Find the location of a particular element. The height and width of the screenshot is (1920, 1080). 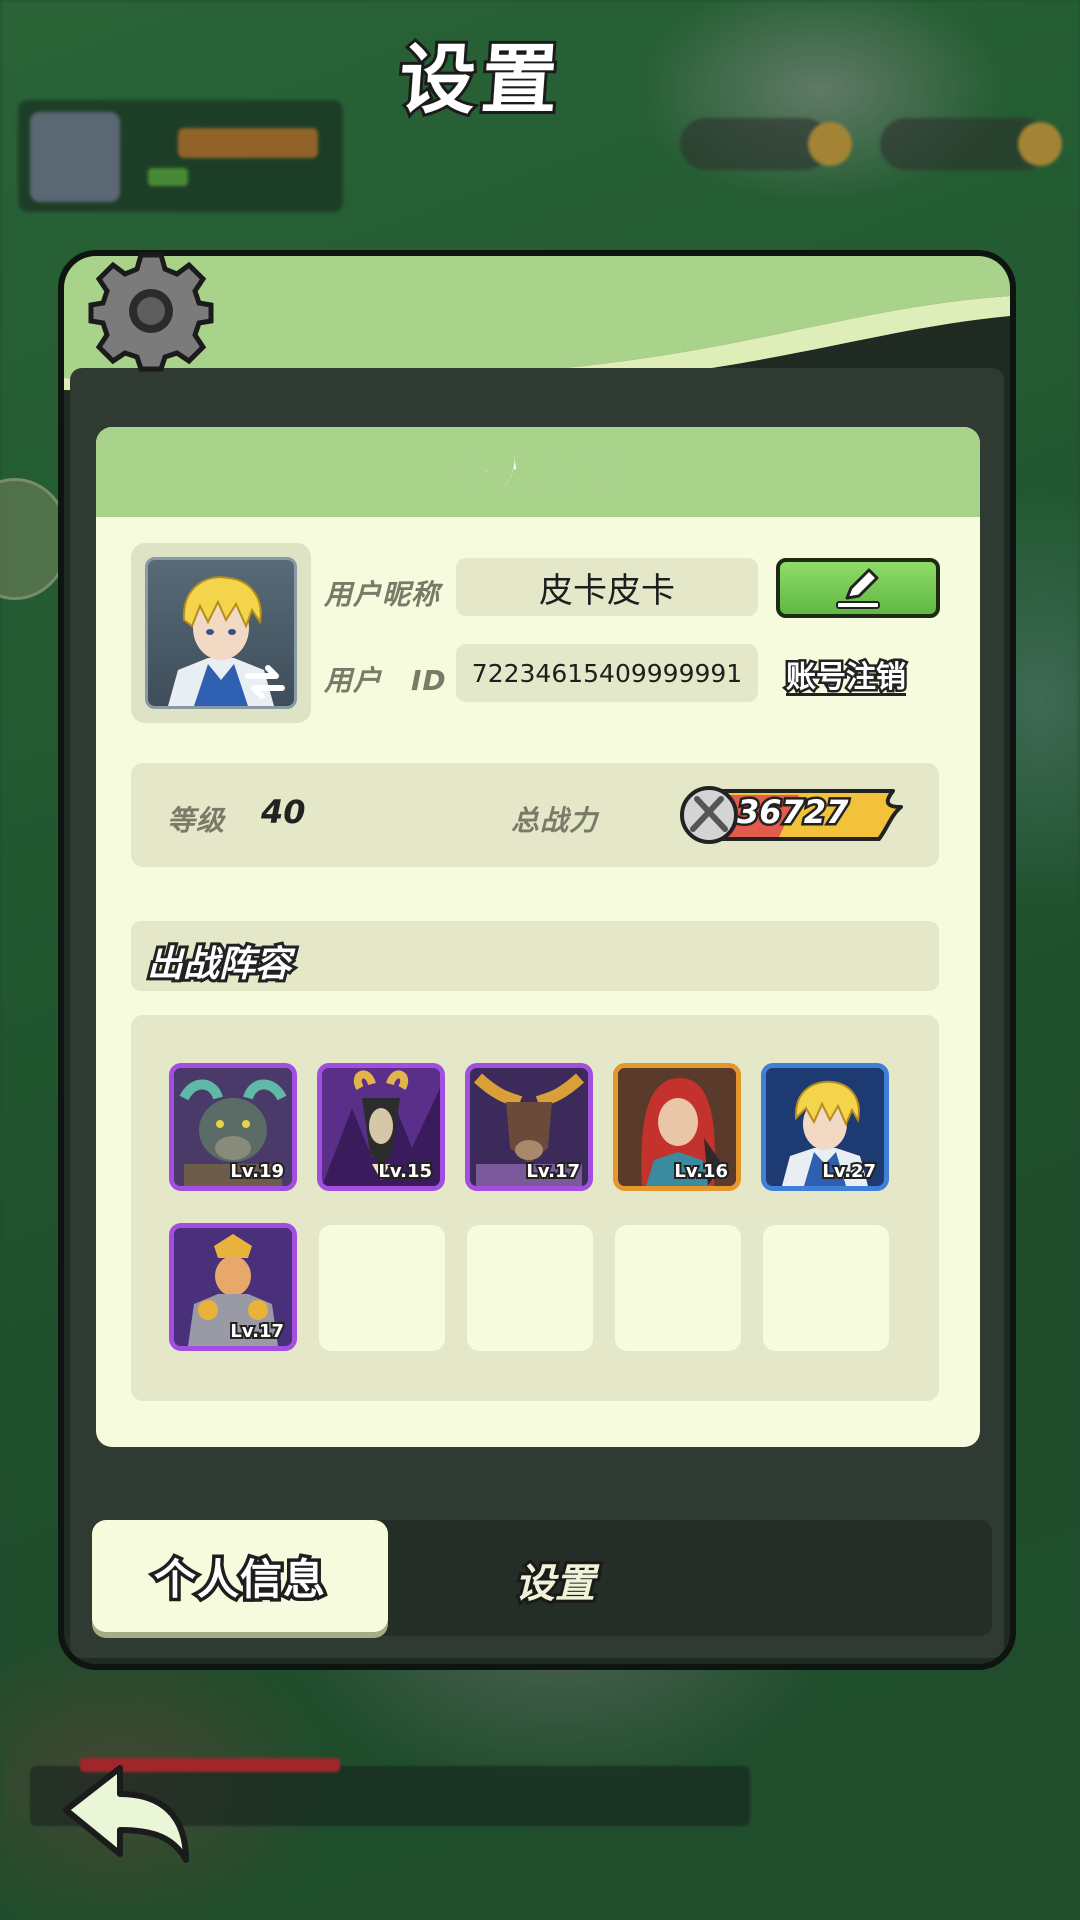

hero-level: Lv.15 is located at coordinates (405, 1171).